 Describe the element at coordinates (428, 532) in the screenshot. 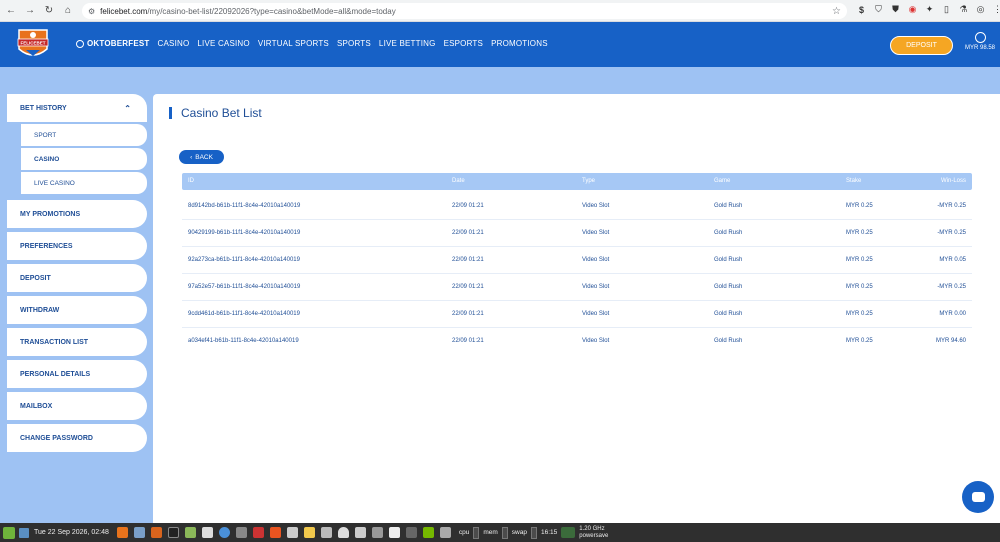

I see `nvidia-icon` at that location.